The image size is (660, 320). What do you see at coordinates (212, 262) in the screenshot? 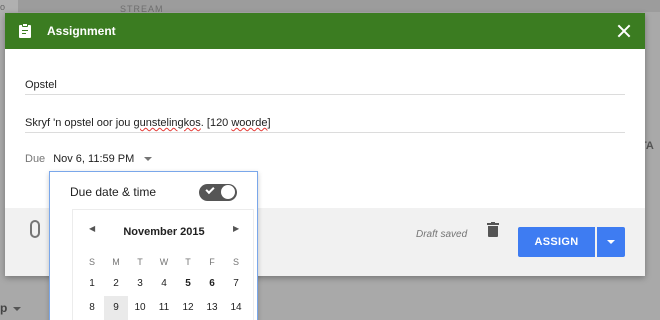
I see `weekday-label: F` at bounding box center [212, 262].